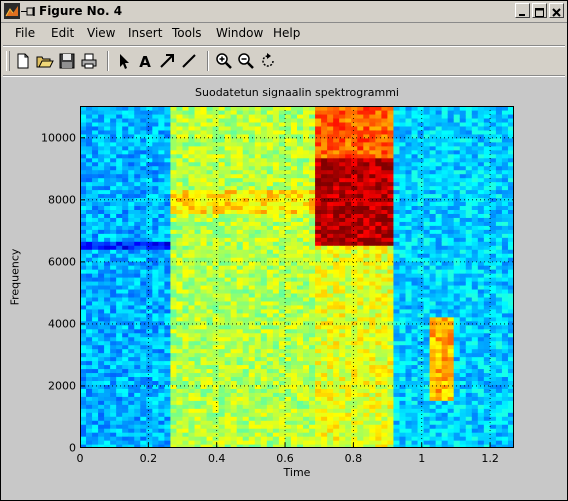 The image size is (568, 501). Describe the element at coordinates (187, 33) in the screenshot. I see `menu-tools: Tools` at that location.